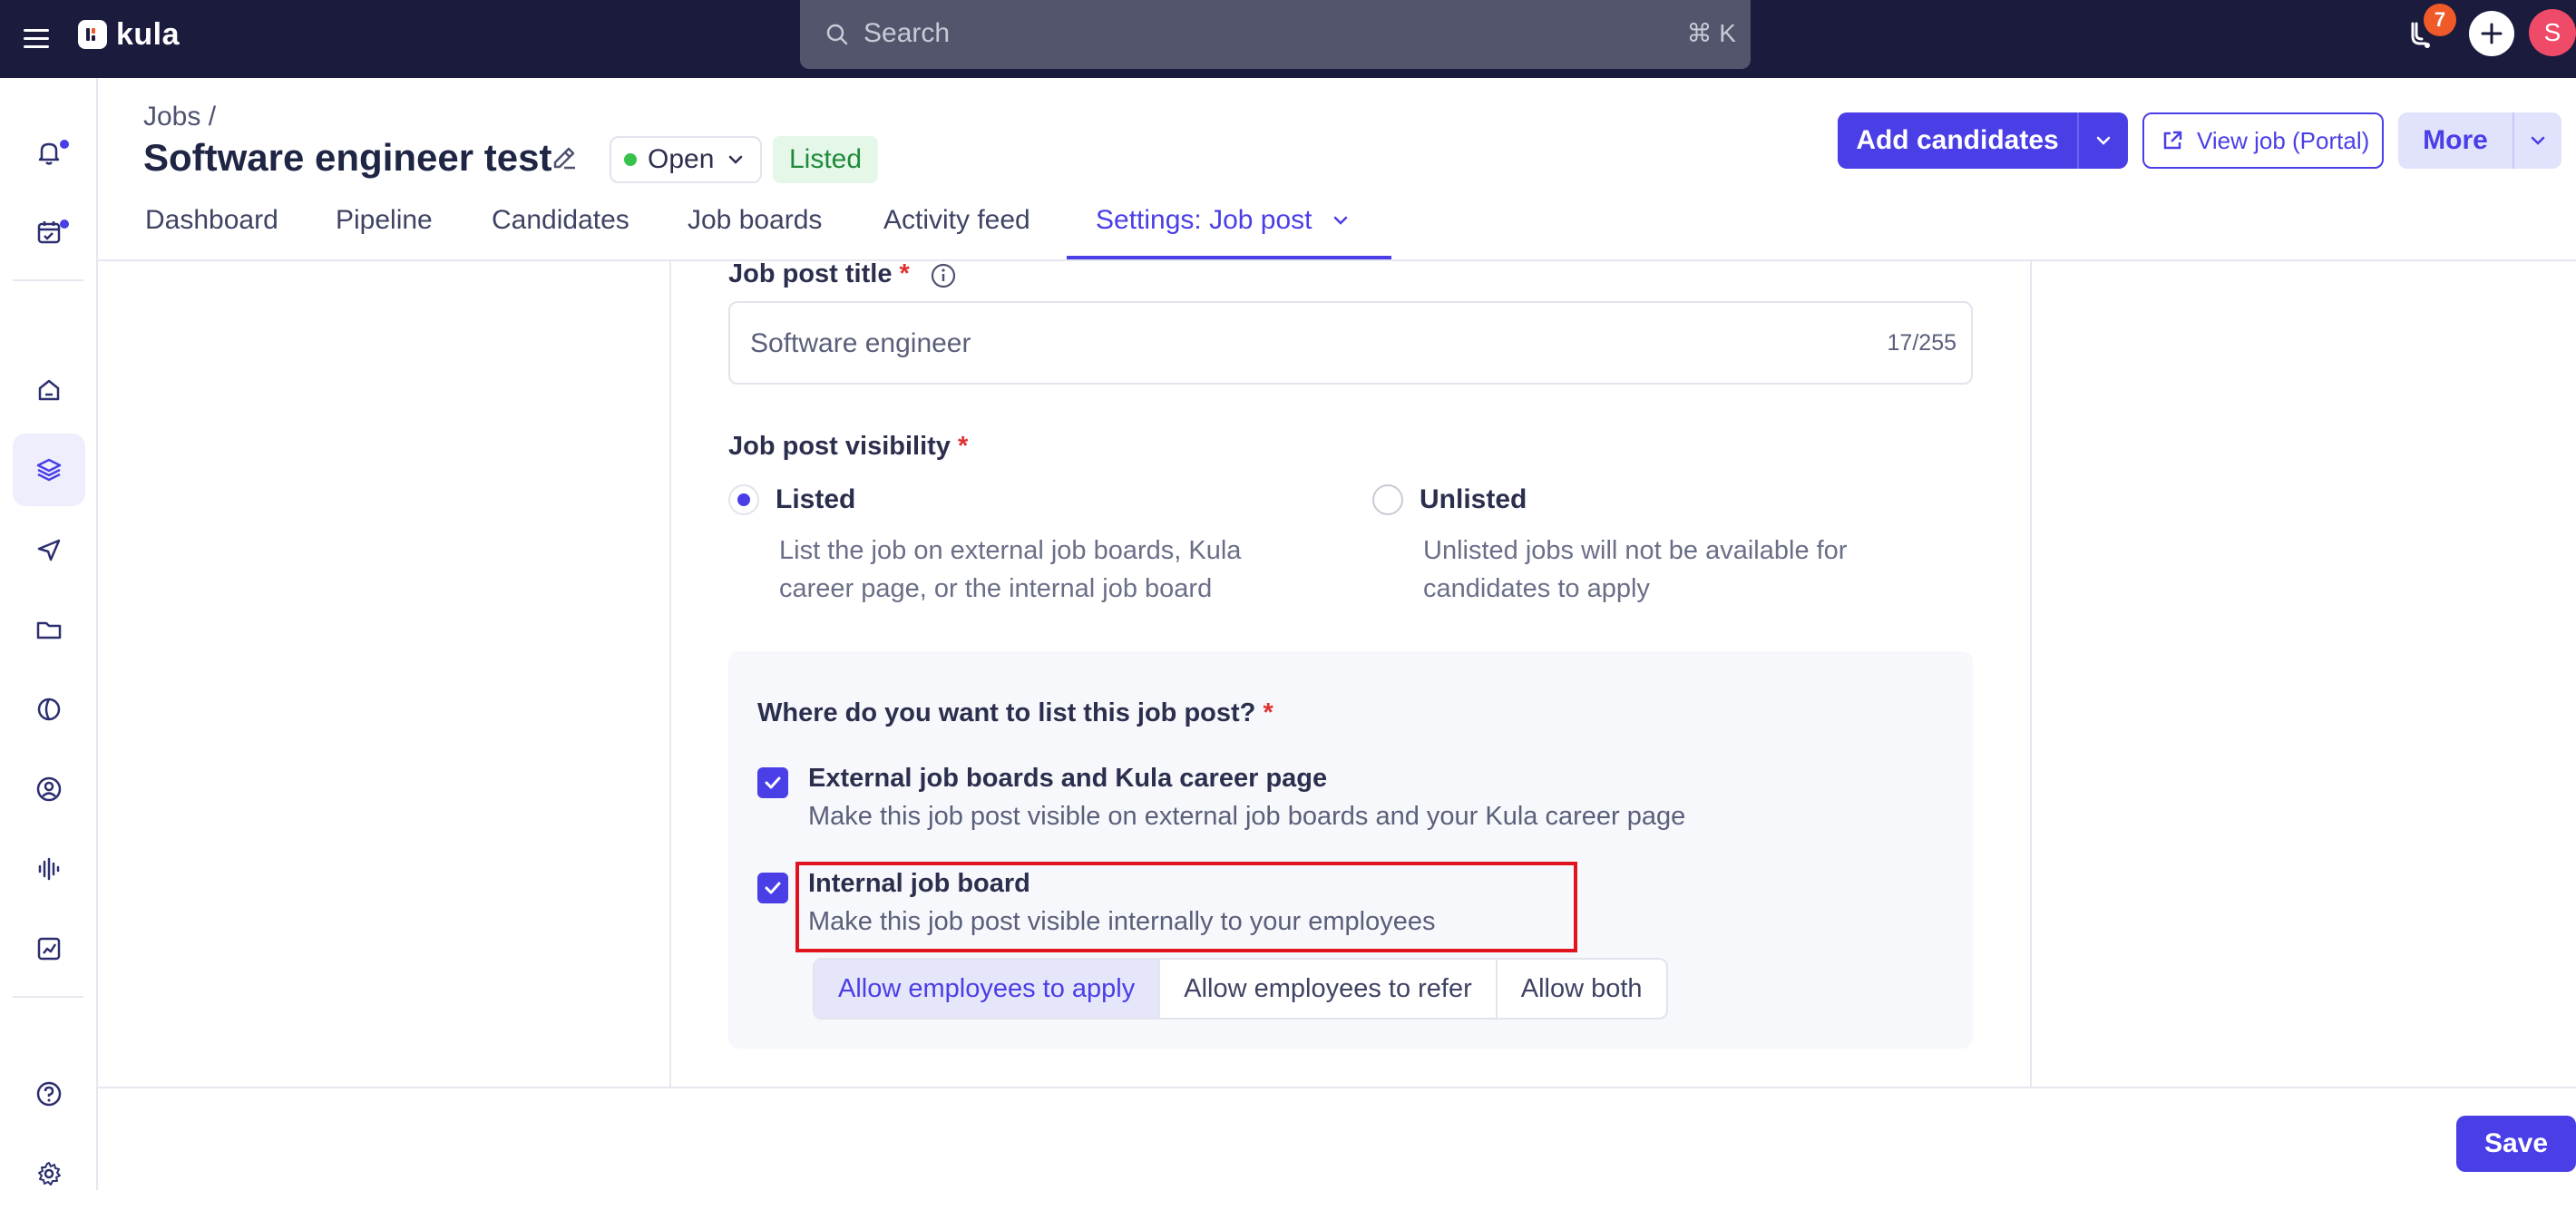 Image resolution: width=2576 pixels, height=1210 pixels. I want to click on edit-pencil-icon, so click(564, 157).